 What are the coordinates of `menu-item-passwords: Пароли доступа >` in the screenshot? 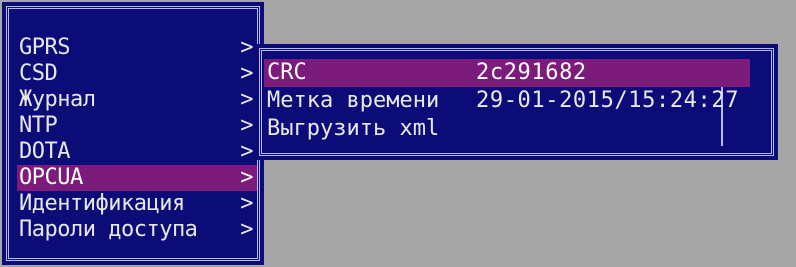 It's located at (137, 230).